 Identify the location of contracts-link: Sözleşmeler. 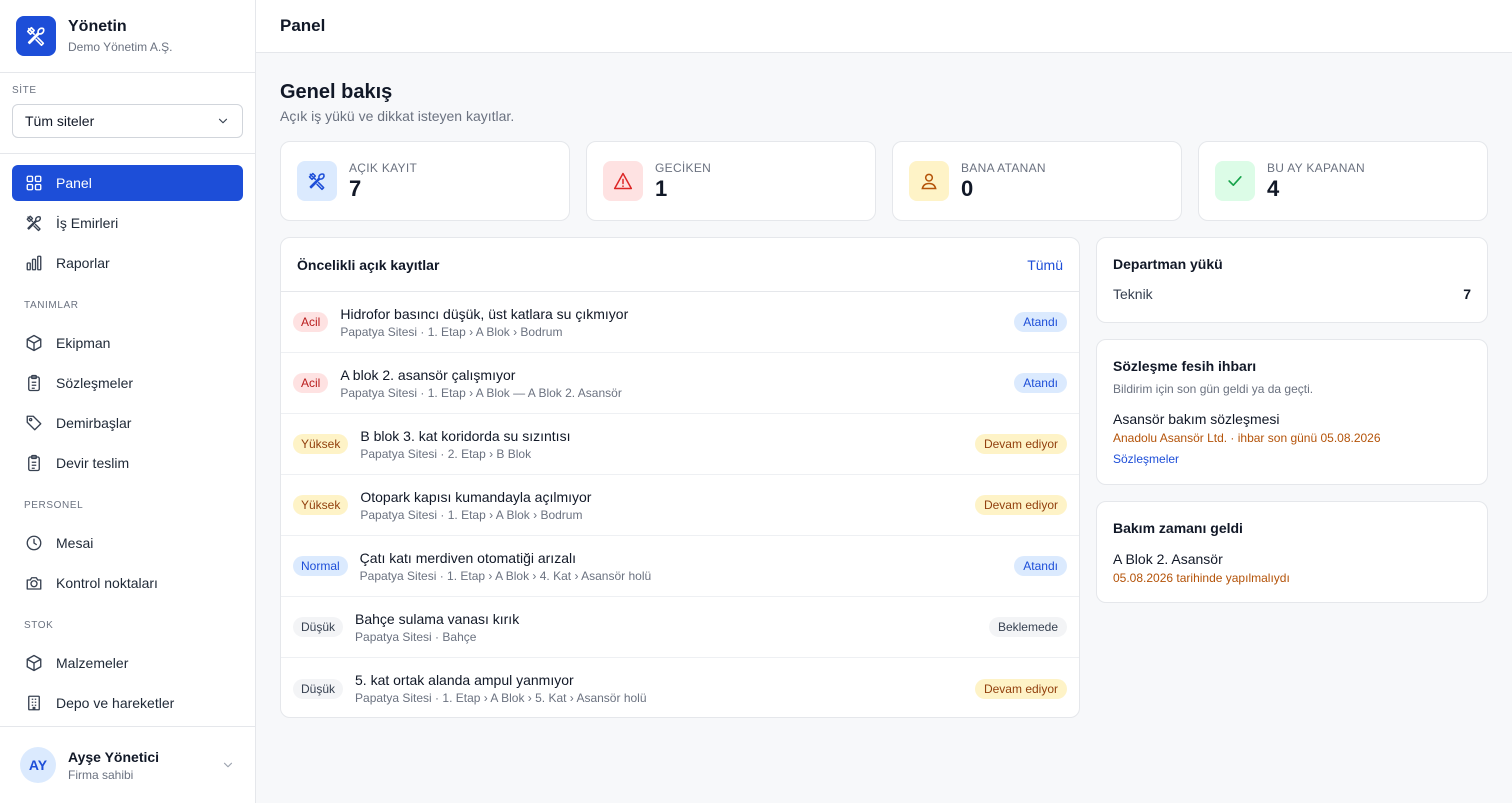
(1292, 459).